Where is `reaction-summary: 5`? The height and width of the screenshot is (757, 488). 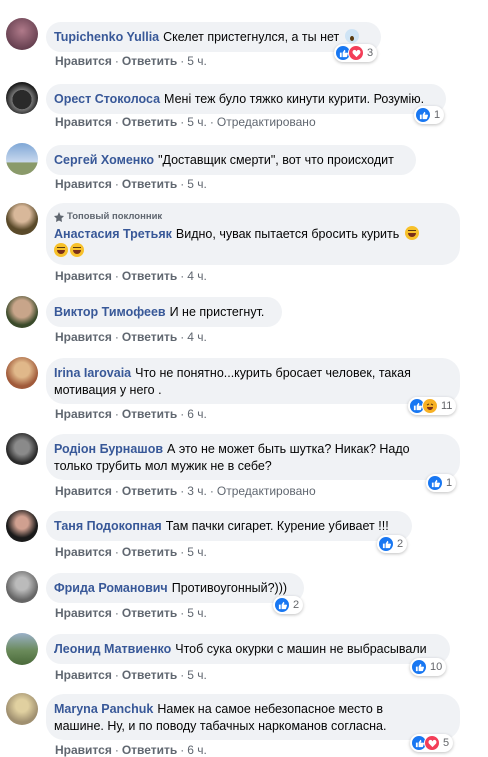 reaction-summary: 5 is located at coordinates (432, 743).